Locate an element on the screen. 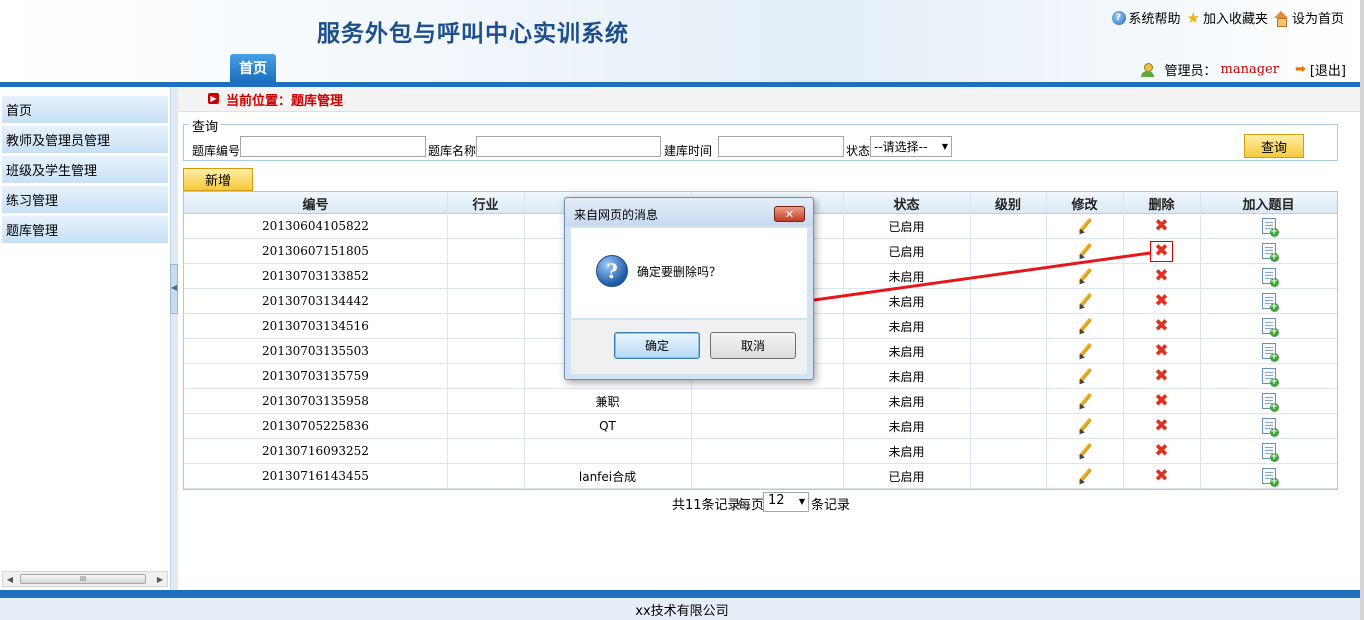 Image resolution: width=1364 pixels, height=620 pixels. confirm-dialog: 来自网页的消息 ✕ ? 确定要删除吗？ 确定 取消 is located at coordinates (689, 288).